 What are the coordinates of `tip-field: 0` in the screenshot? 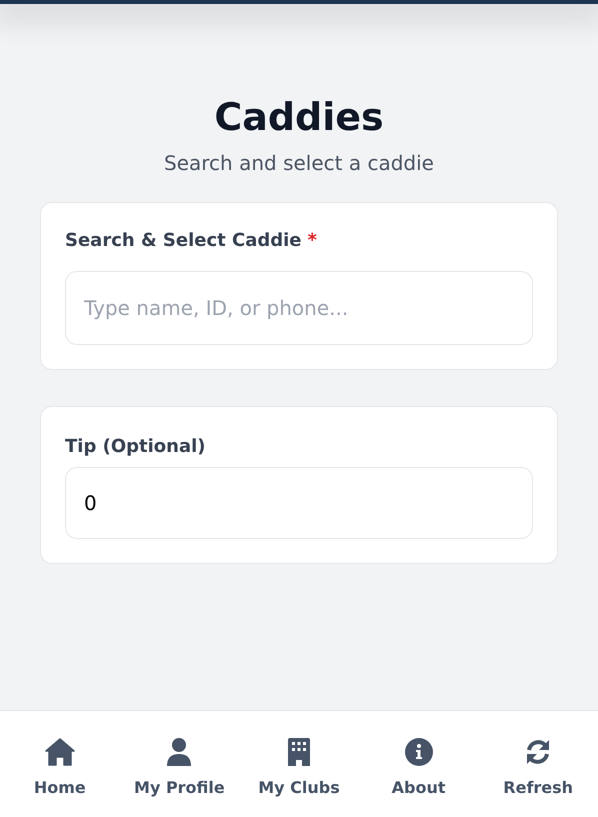 It's located at (299, 503).